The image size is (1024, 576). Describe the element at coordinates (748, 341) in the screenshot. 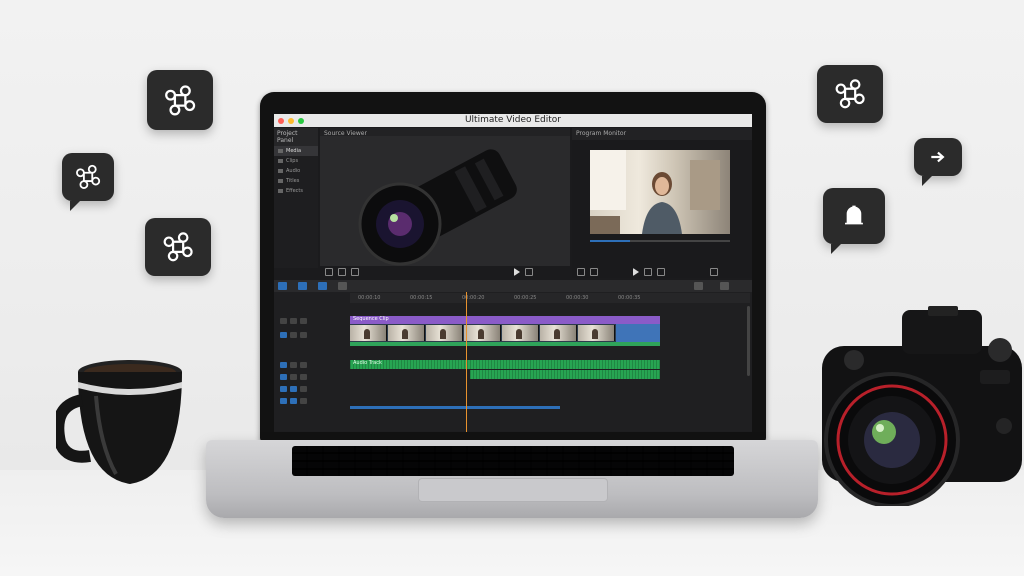

I see `timeline-scrollbar` at that location.